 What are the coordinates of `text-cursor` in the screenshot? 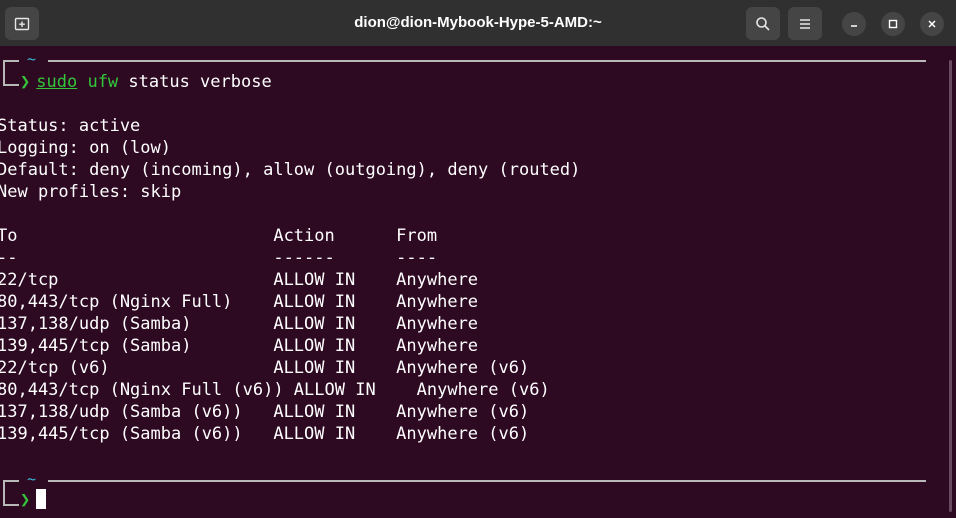 It's located at (41, 499).